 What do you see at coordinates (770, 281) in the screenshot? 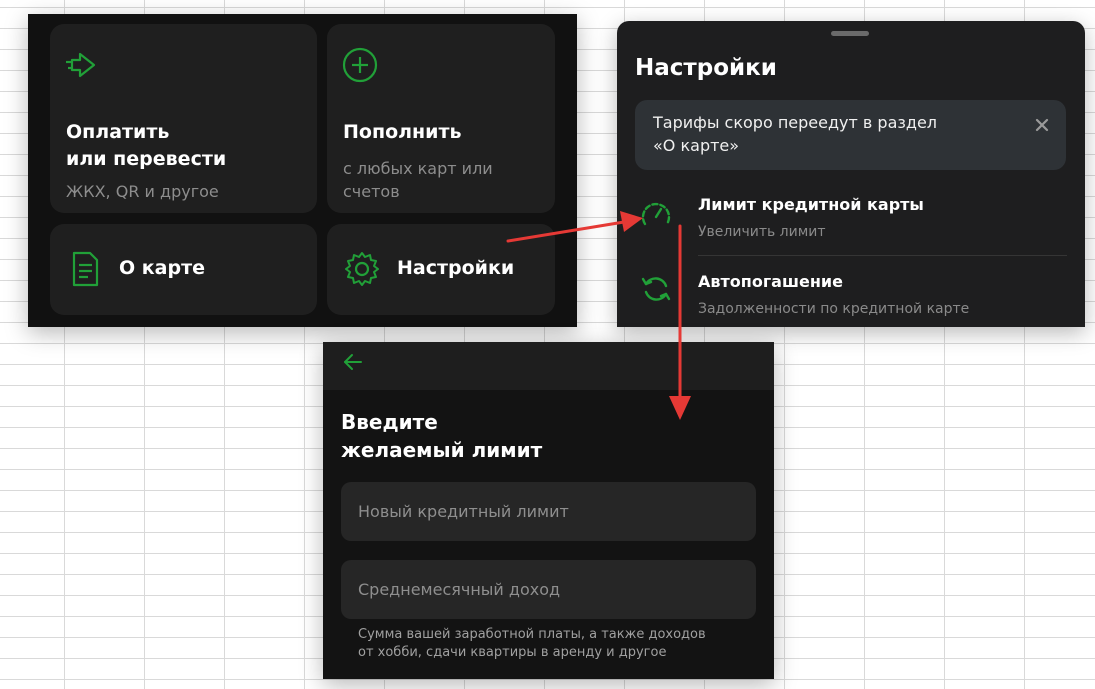
I see `autopay-title: Автопогашение` at bounding box center [770, 281].